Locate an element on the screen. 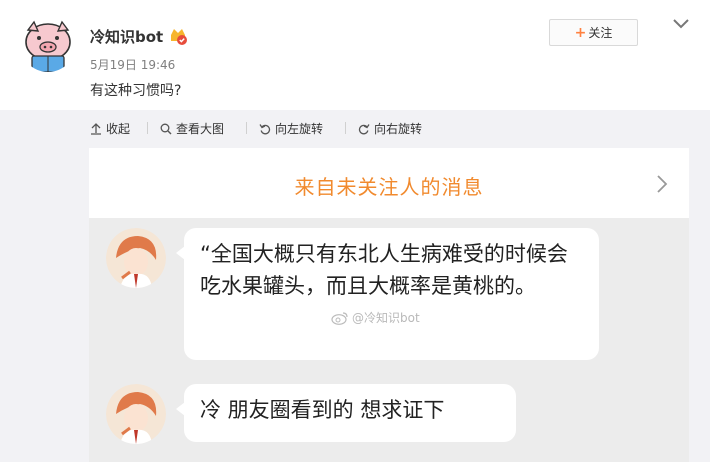  rotate-left-button: 向左旋转 is located at coordinates (291, 128).